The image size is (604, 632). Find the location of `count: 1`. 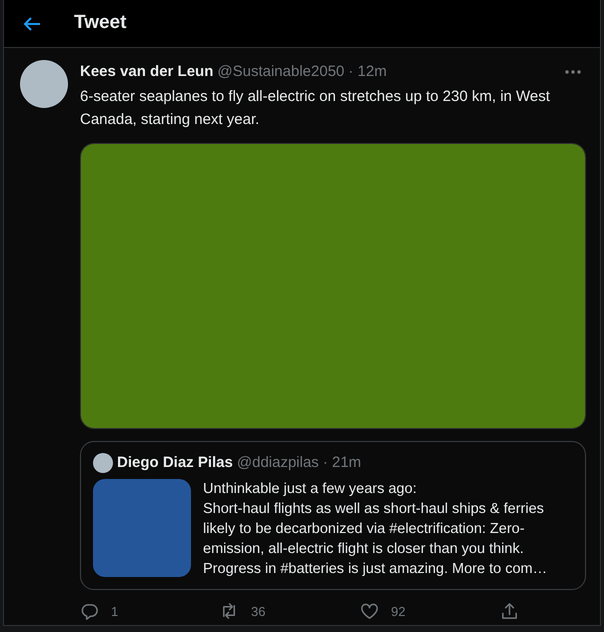

count: 1 is located at coordinates (114, 611).